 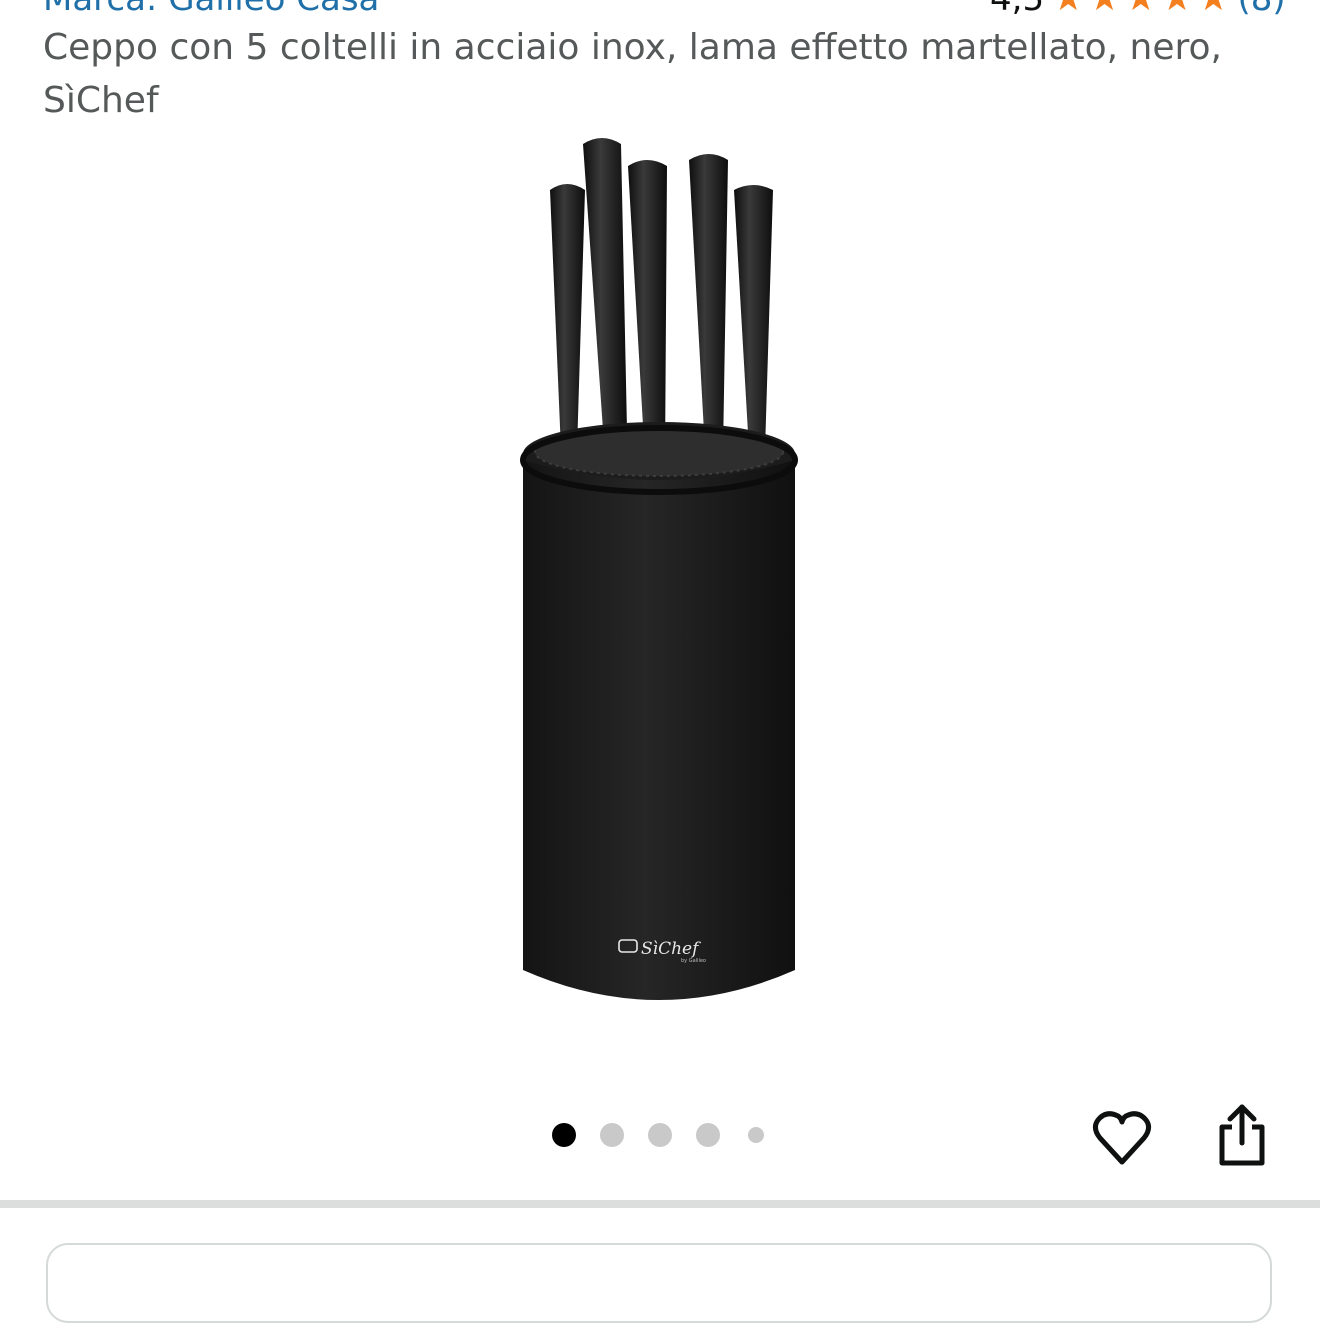 I want to click on image-pager, so click(x=660, y=1135).